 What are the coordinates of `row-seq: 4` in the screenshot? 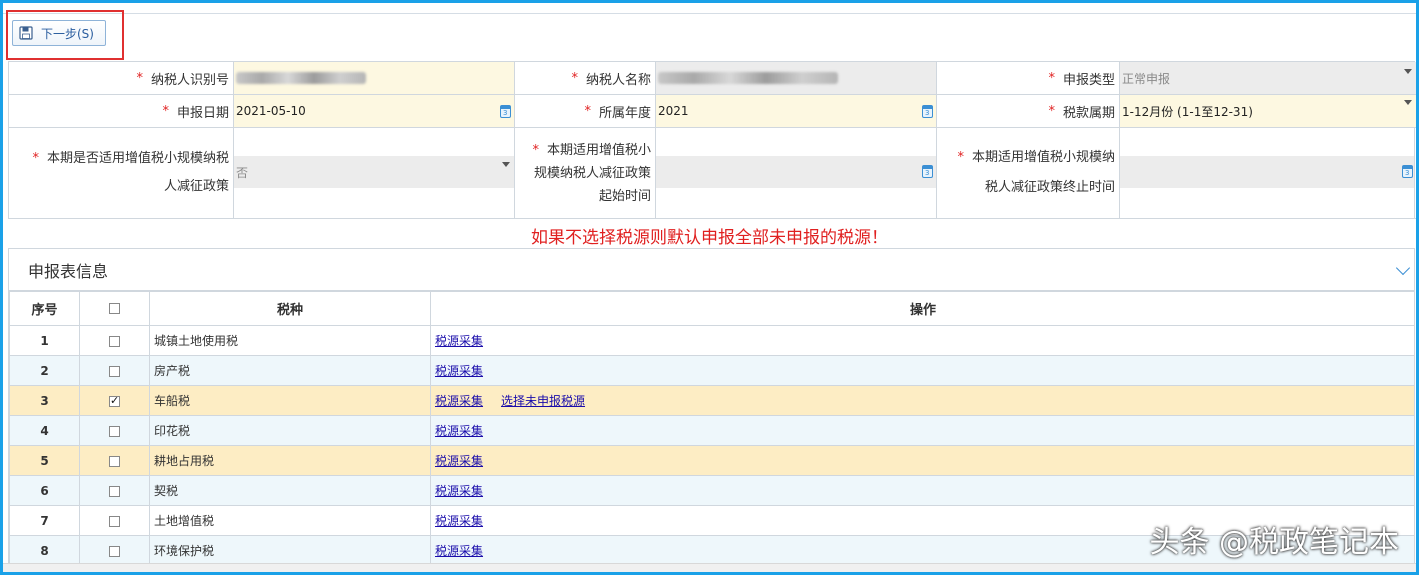 It's located at (44, 430).